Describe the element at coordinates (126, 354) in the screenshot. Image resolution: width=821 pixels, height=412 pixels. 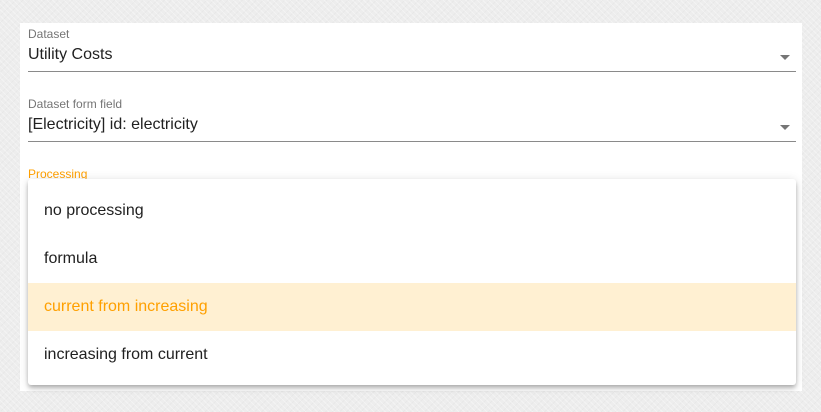
I see `option-label: increasing from current` at that location.